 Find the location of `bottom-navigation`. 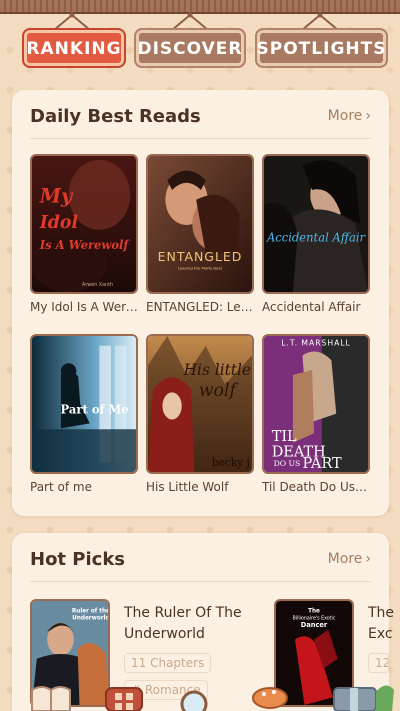

bottom-navigation is located at coordinates (200, 695).